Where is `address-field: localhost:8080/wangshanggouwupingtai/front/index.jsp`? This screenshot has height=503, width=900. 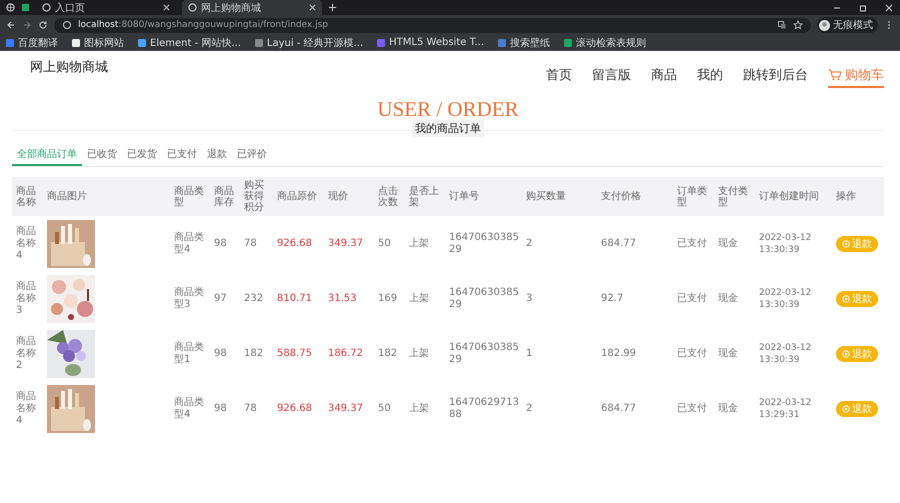 address-field: localhost:8080/wangshanggouwupingtai/front/index.jsp is located at coordinates (432, 25).